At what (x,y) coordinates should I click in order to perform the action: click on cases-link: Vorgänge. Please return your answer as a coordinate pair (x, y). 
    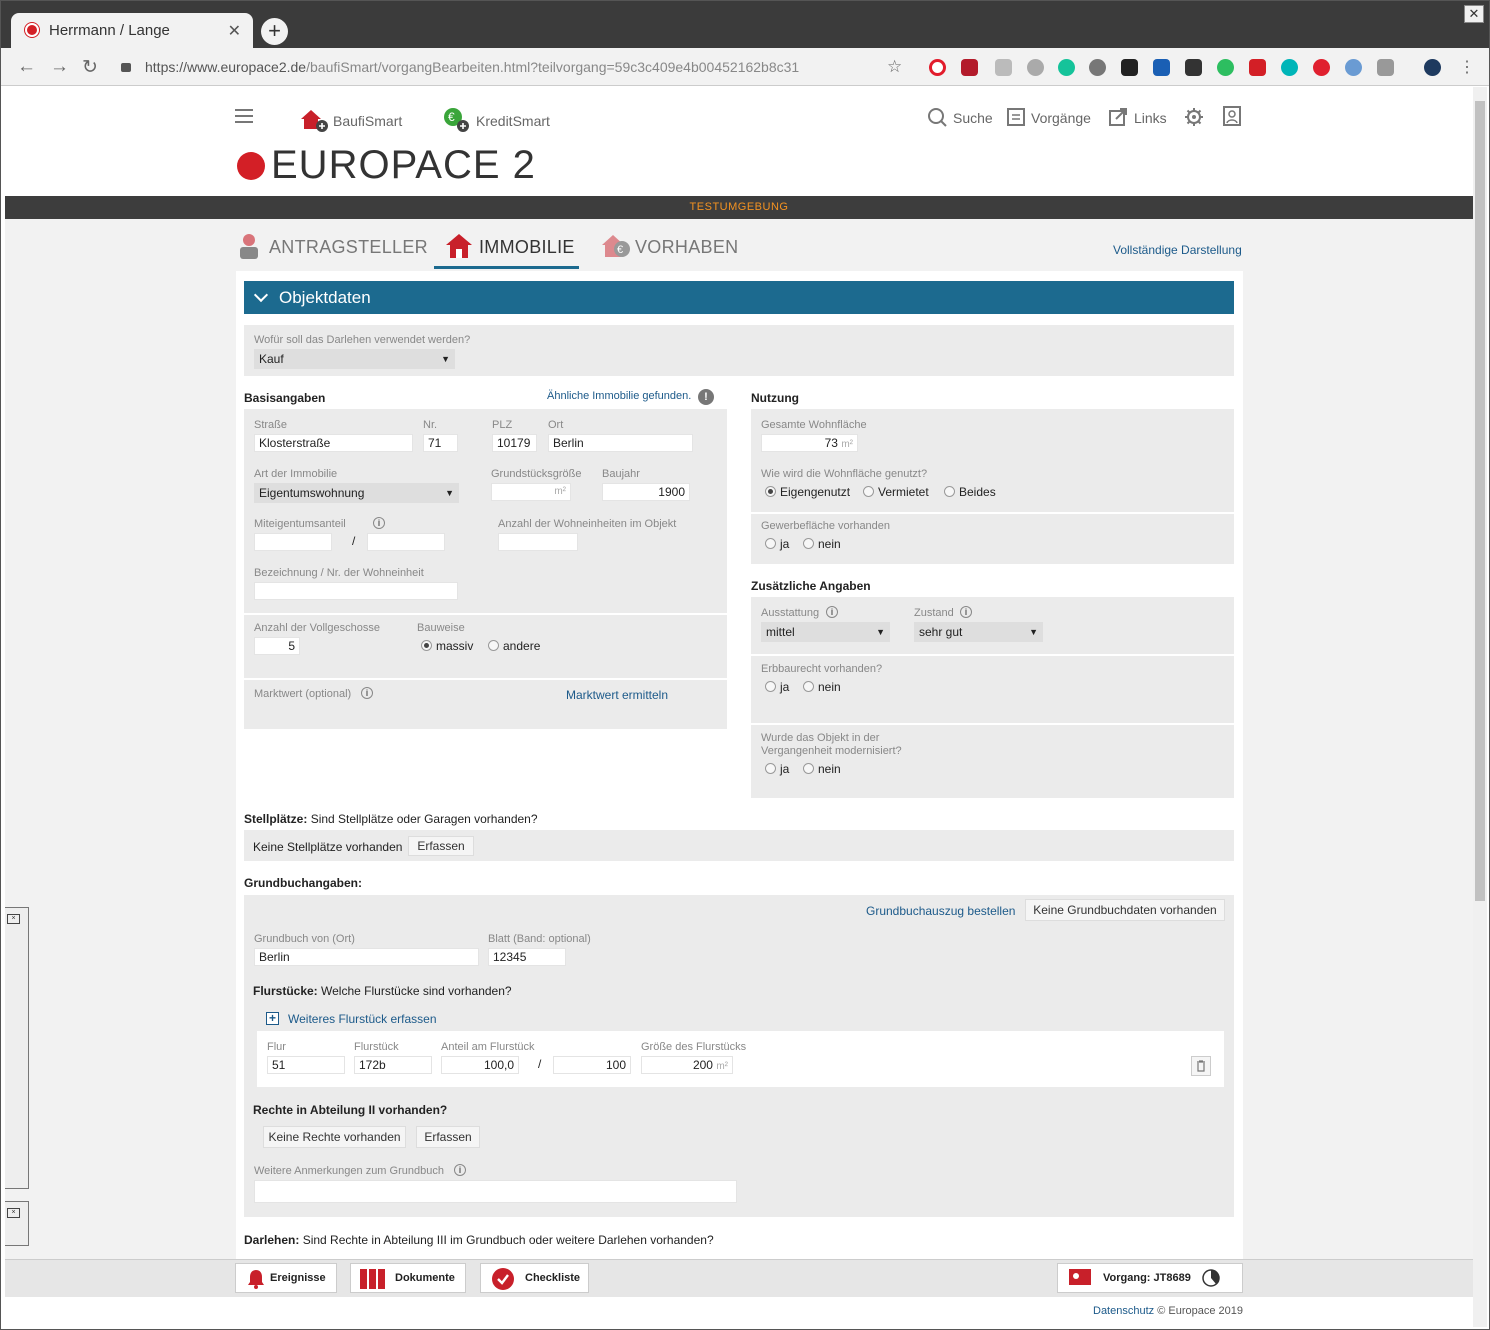
    Looking at the image, I should click on (1061, 118).